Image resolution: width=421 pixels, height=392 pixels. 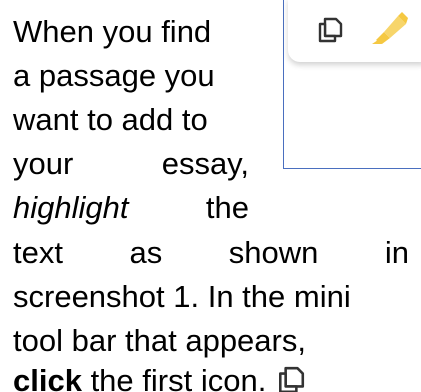 What do you see at coordinates (71, 207) in the screenshot?
I see `word-highlight: highlight` at bounding box center [71, 207].